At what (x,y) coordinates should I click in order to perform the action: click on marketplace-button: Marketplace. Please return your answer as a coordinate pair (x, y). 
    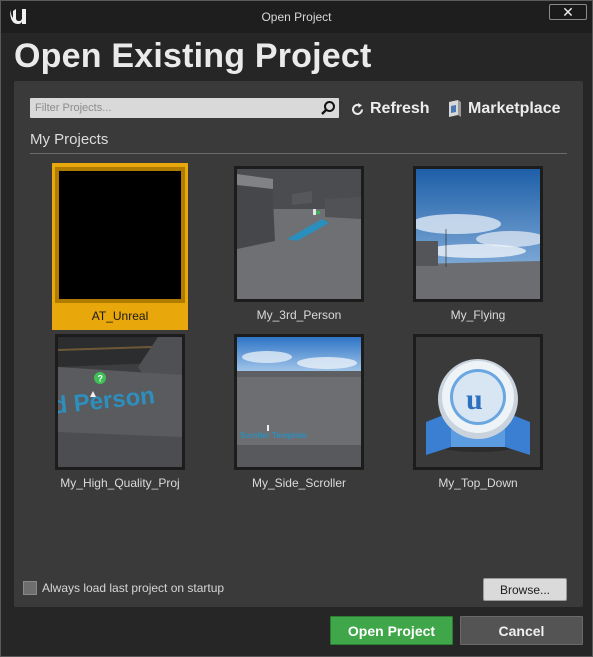
    Looking at the image, I should click on (504, 109).